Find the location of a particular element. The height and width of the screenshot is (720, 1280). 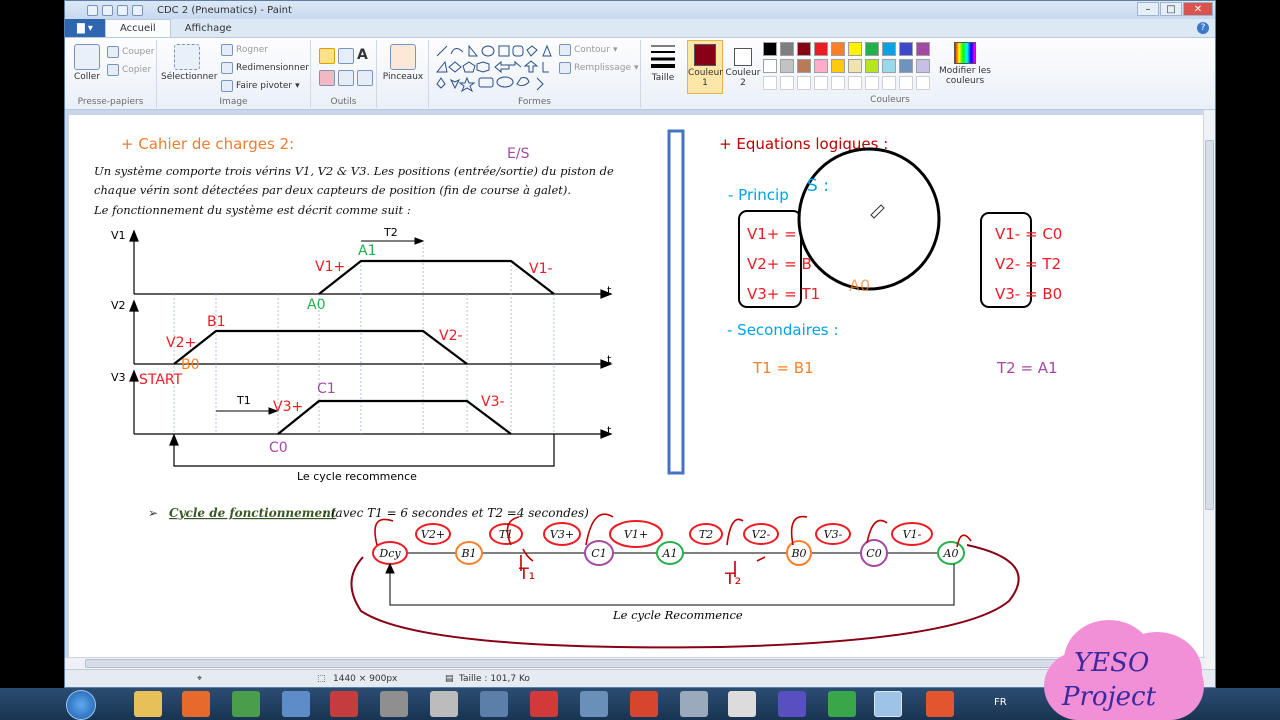

color2-button: Couleur 2 is located at coordinates (743, 64).